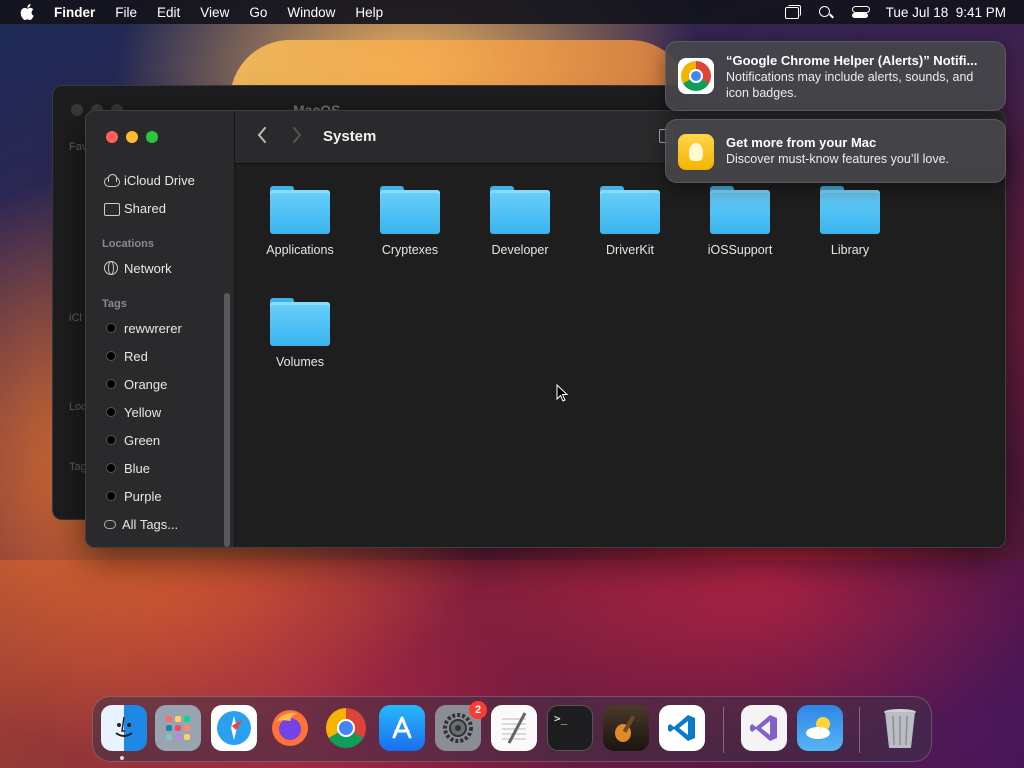 The height and width of the screenshot is (768, 1024). I want to click on lightbulb-icon, so click(696, 152).